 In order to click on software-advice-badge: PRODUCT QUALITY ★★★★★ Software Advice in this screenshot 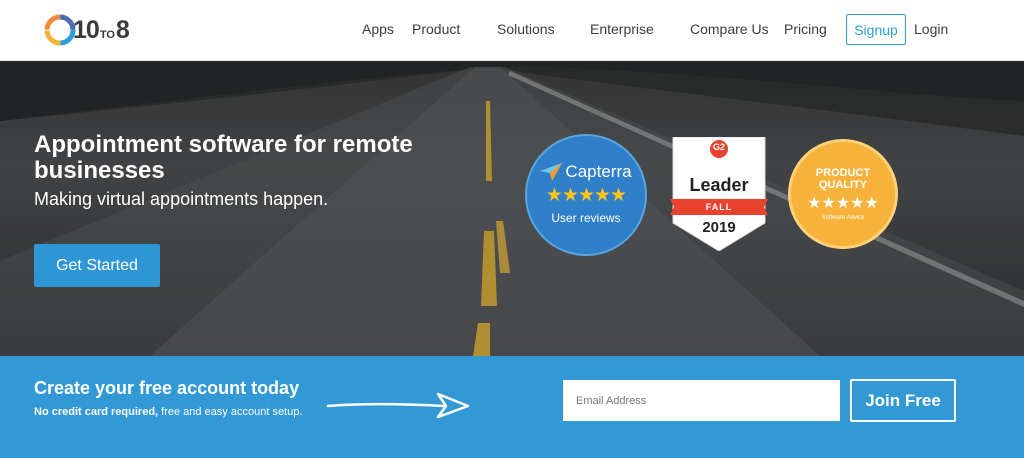, I will do `click(843, 194)`.